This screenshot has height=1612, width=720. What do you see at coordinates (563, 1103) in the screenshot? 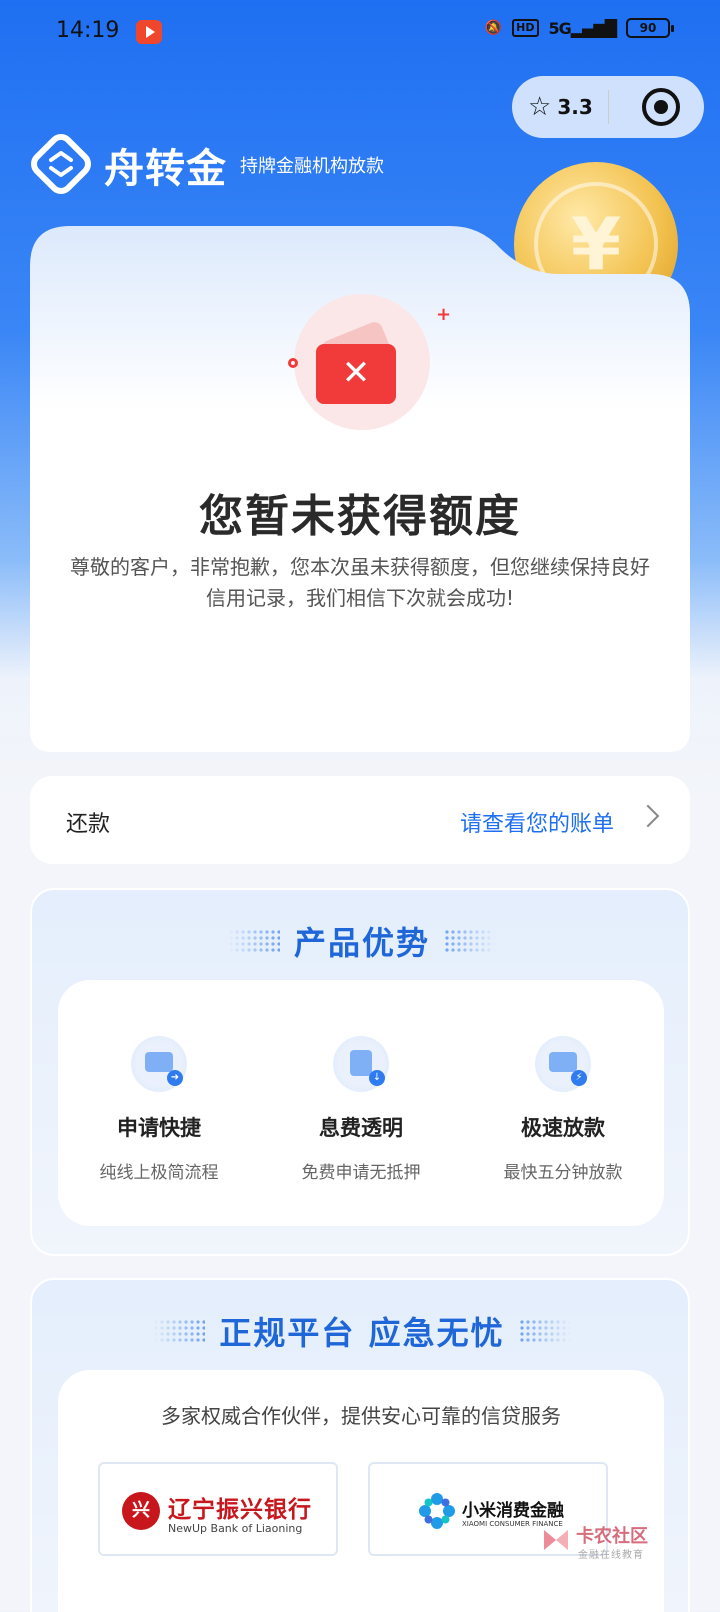
I see `feature-fast-loan: ⚡ 极速放款 最快五分钟放款` at bounding box center [563, 1103].